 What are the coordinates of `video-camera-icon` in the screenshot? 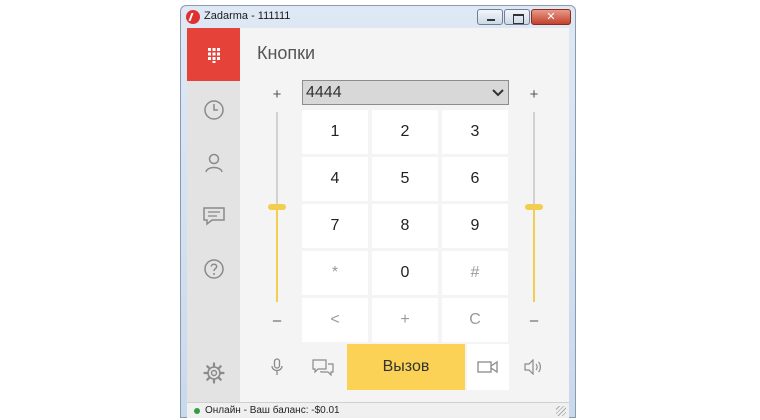 It's located at (487, 367).